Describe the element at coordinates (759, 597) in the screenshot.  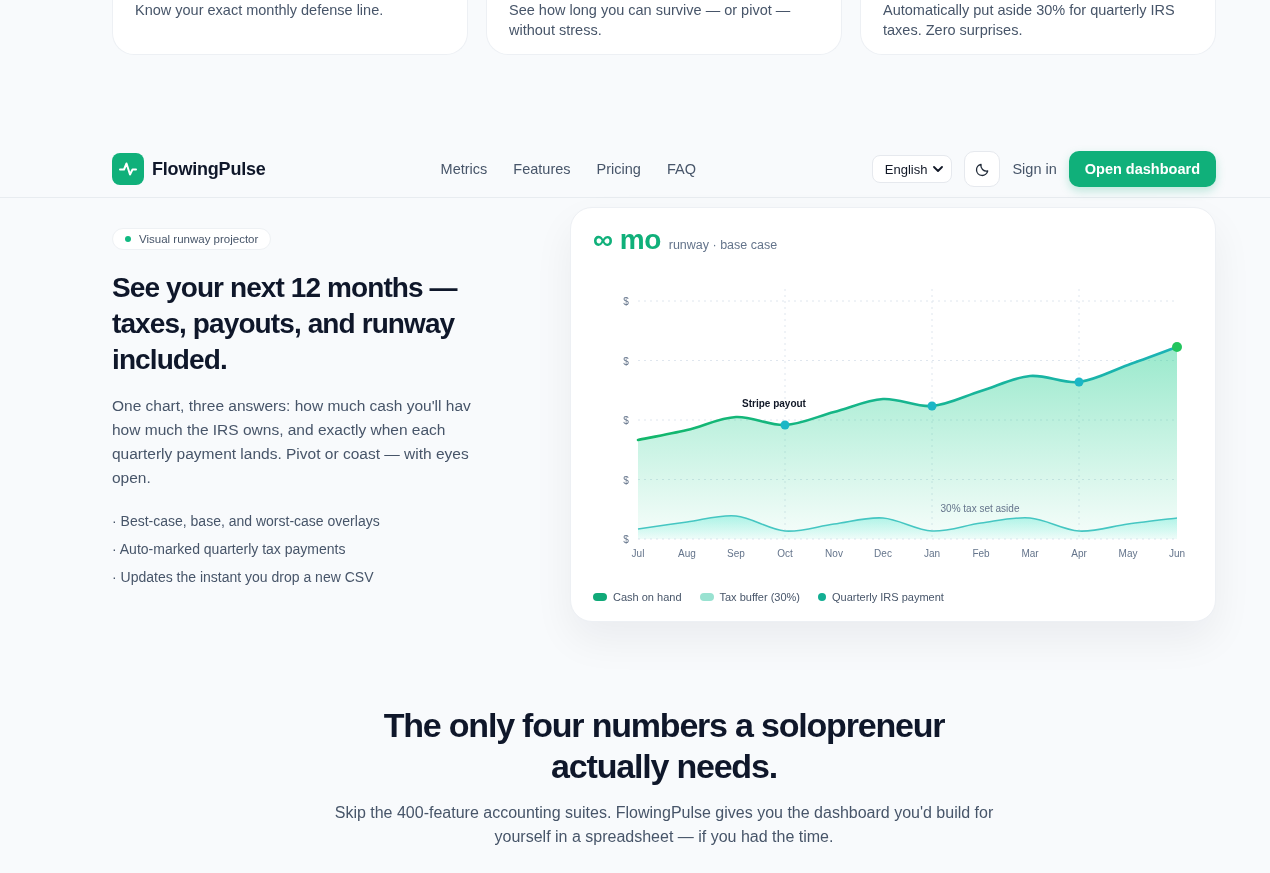
I see `legend-label: Tax buffer (30%)` at that location.